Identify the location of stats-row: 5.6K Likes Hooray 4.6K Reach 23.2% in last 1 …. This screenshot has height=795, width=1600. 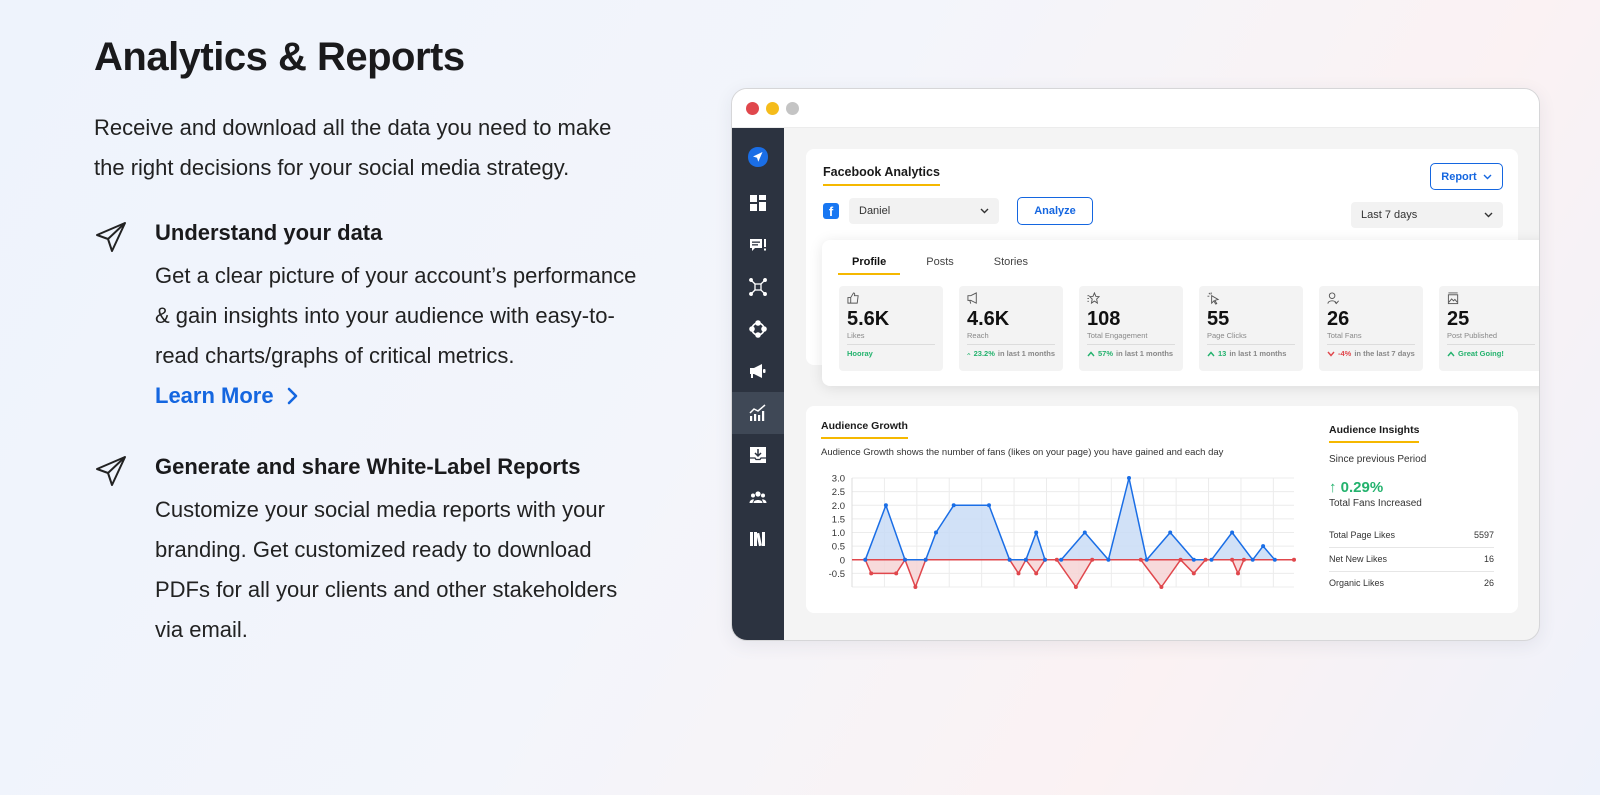
(1189, 328).